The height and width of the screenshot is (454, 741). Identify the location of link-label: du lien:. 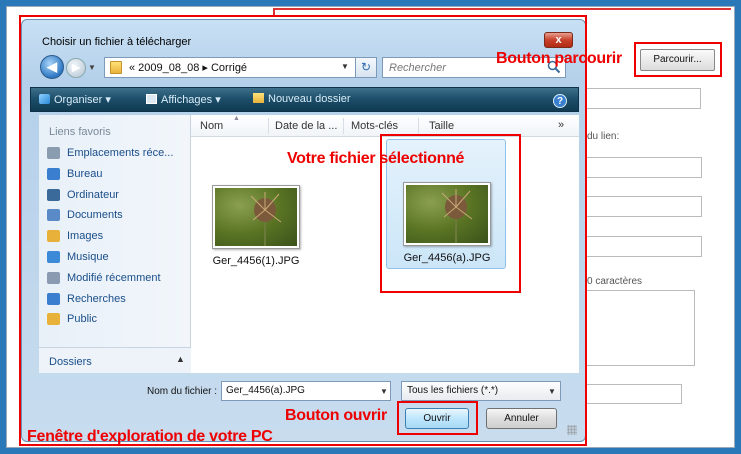
(603, 136).